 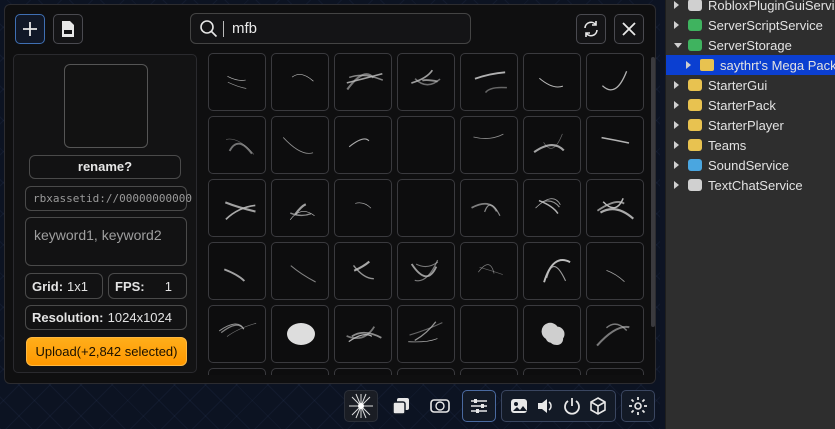 I want to click on explorer-item-label: ServerScriptService, so click(x=765, y=25).